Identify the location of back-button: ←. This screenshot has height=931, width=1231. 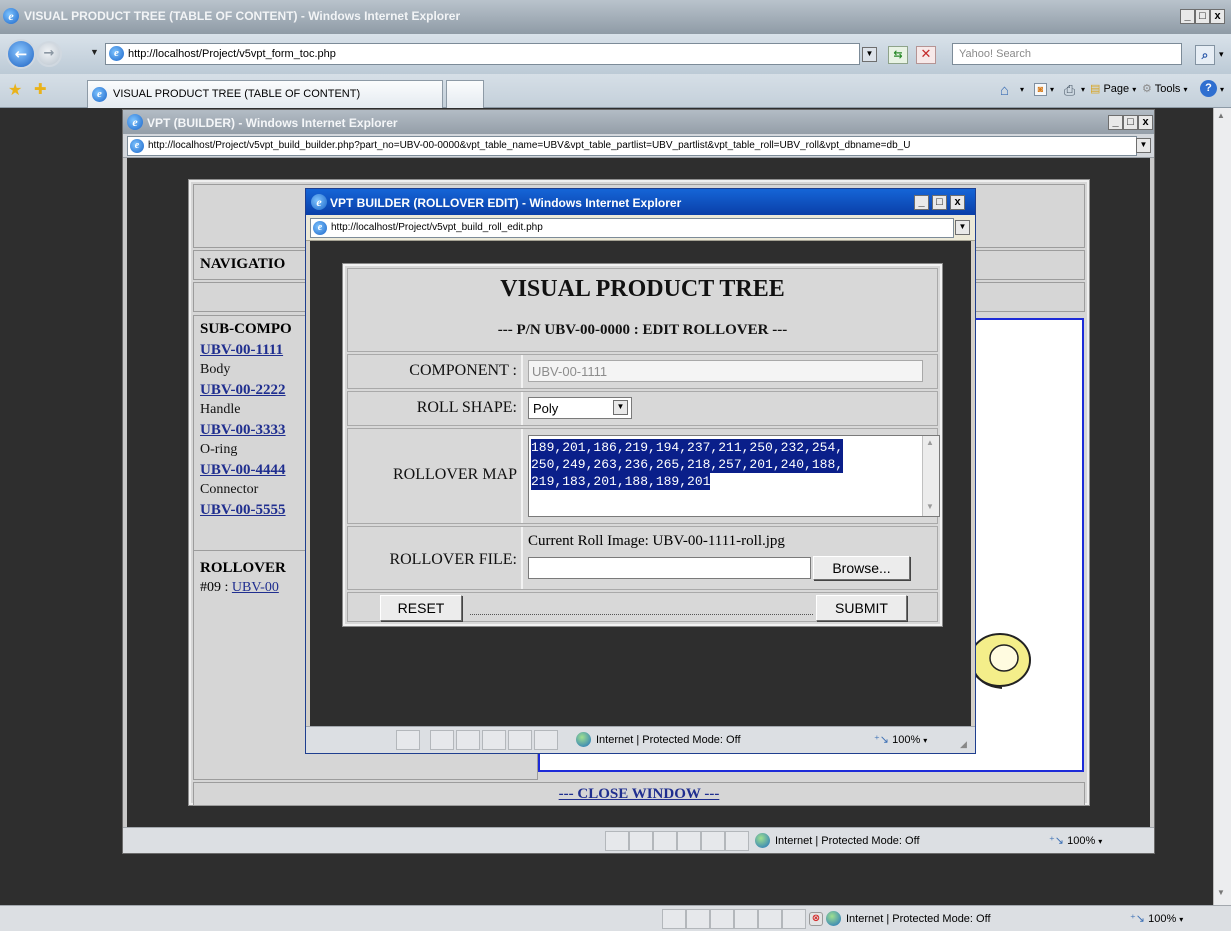
(21, 54).